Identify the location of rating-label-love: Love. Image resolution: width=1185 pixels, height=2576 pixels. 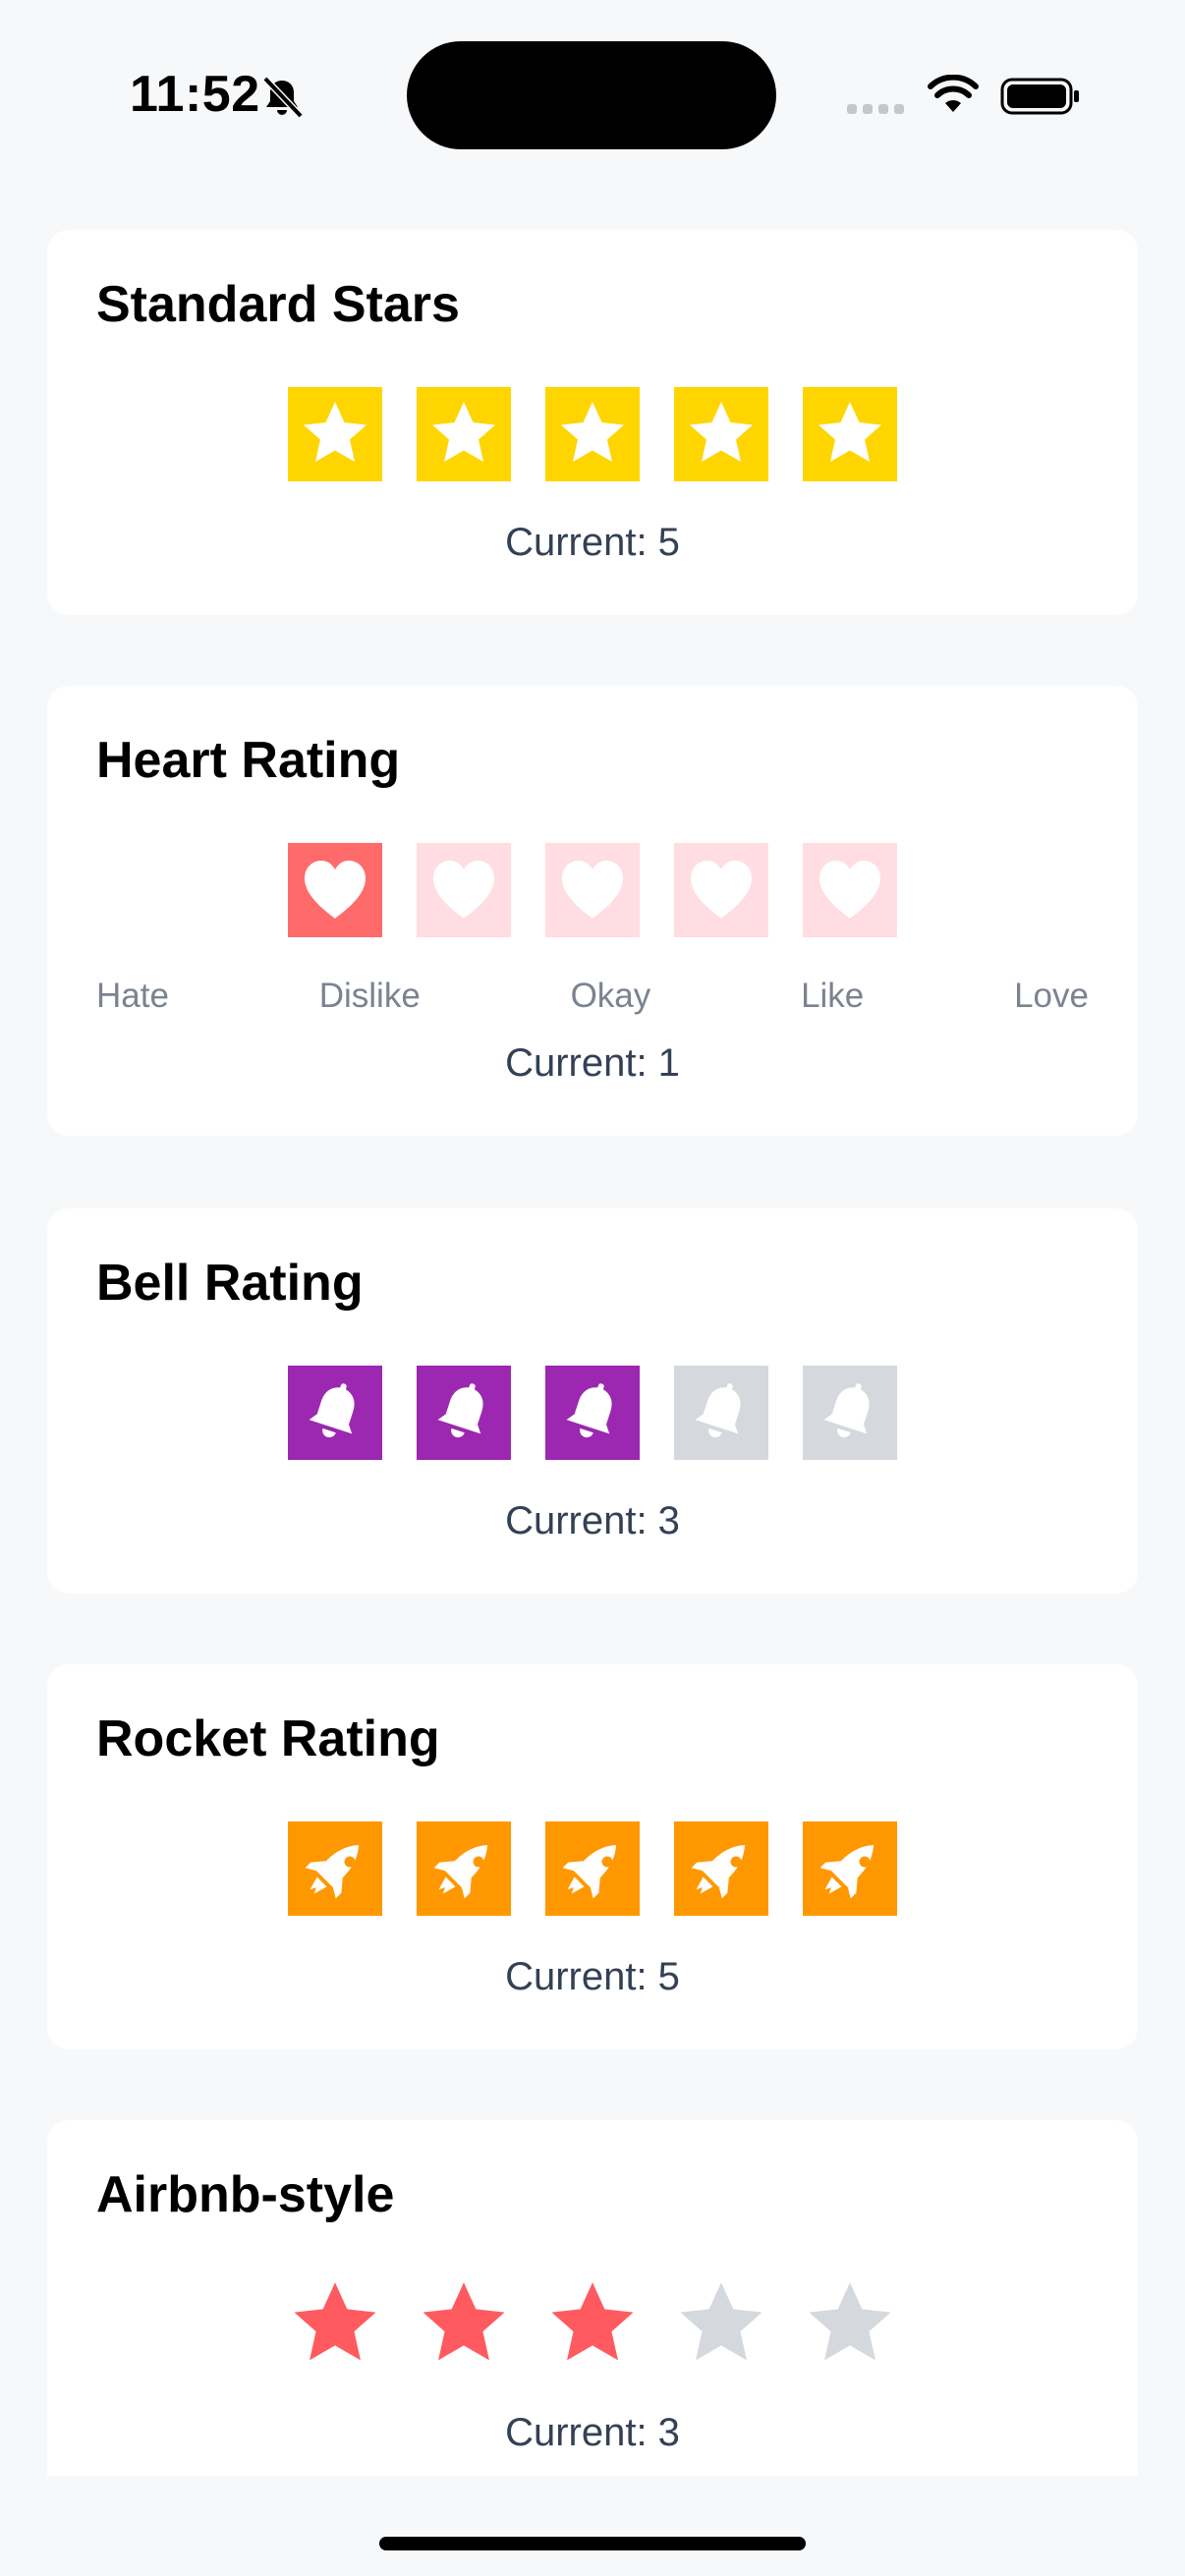
(1052, 996).